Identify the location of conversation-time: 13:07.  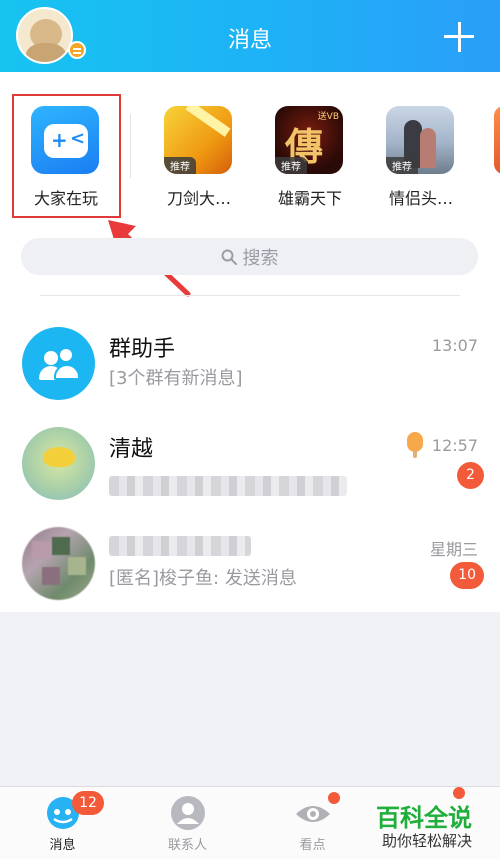
(454, 345).